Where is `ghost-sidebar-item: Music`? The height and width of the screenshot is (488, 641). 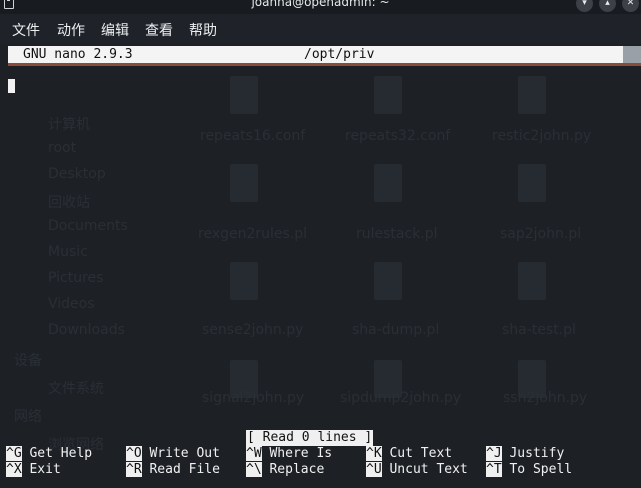 ghost-sidebar-item: Music is located at coordinates (68, 252).